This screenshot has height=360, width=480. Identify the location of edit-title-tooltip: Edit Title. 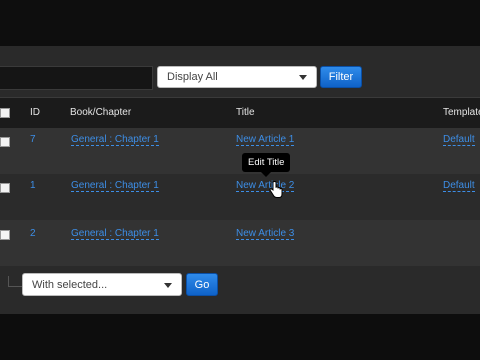
(266, 165).